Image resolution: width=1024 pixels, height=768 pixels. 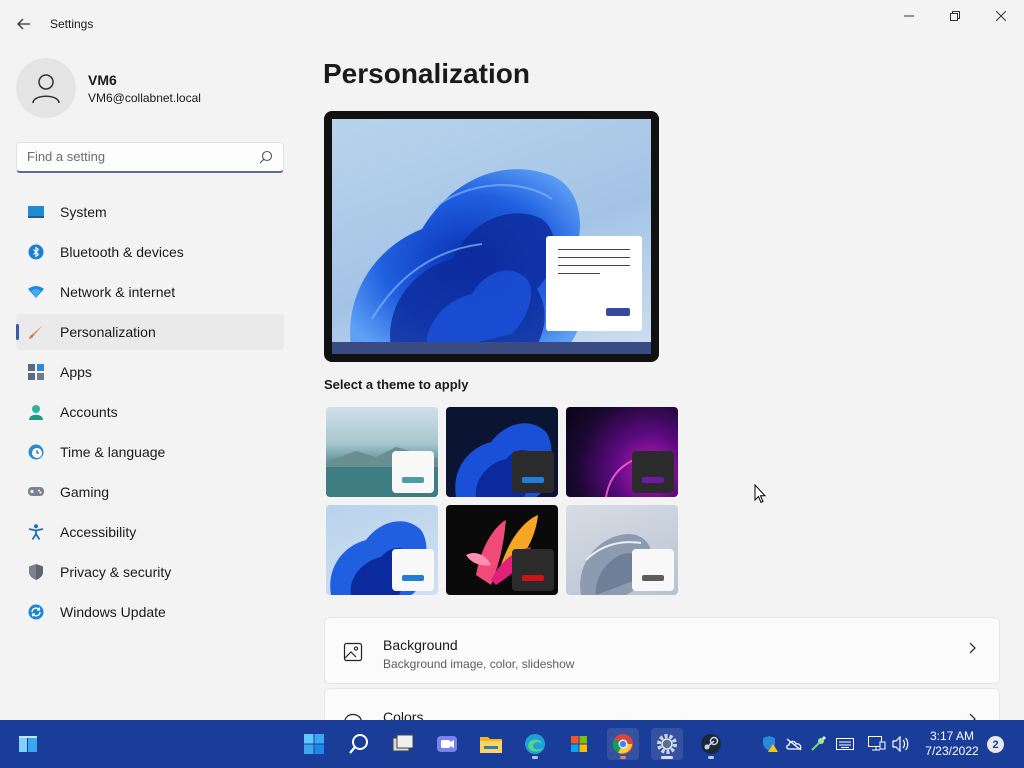 What do you see at coordinates (818, 744) in the screenshot?
I see `tray-network-tool` at bounding box center [818, 744].